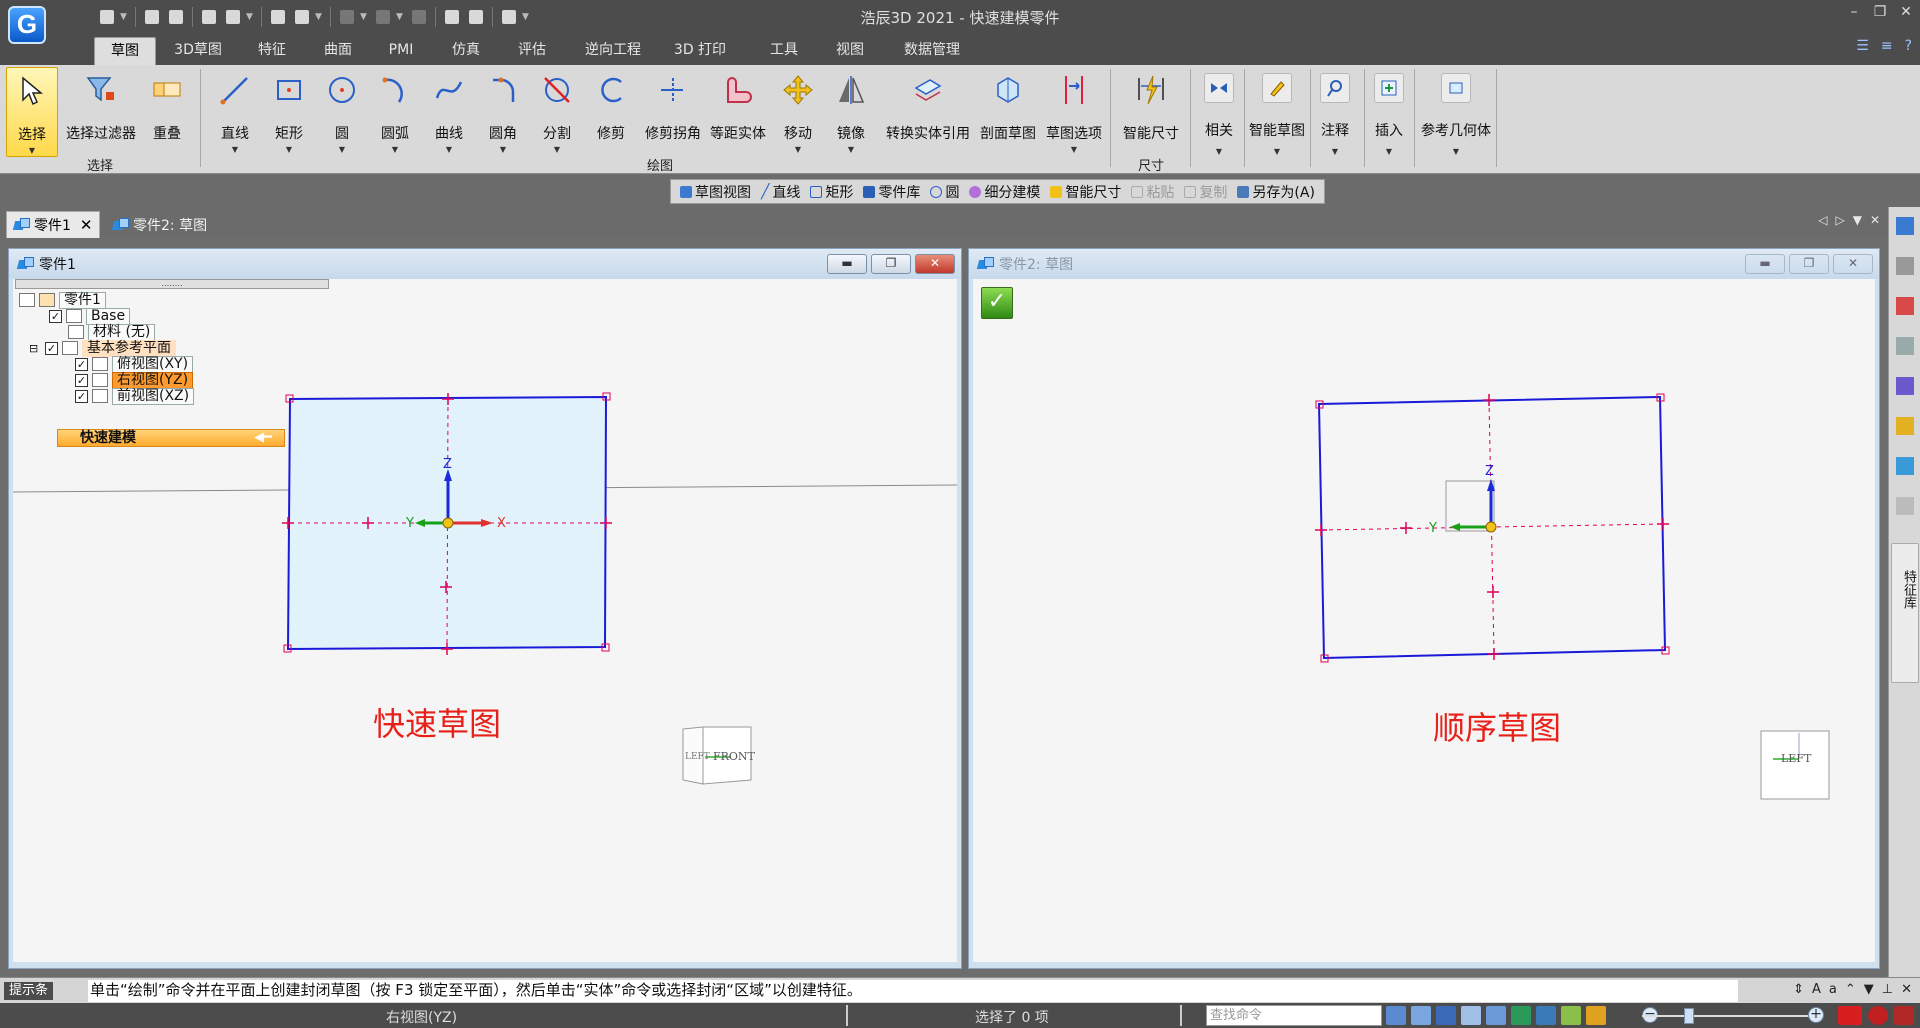 This screenshot has width=1920, height=1028. What do you see at coordinates (272, 51) in the screenshot?
I see `tab-feature: 特征` at bounding box center [272, 51].